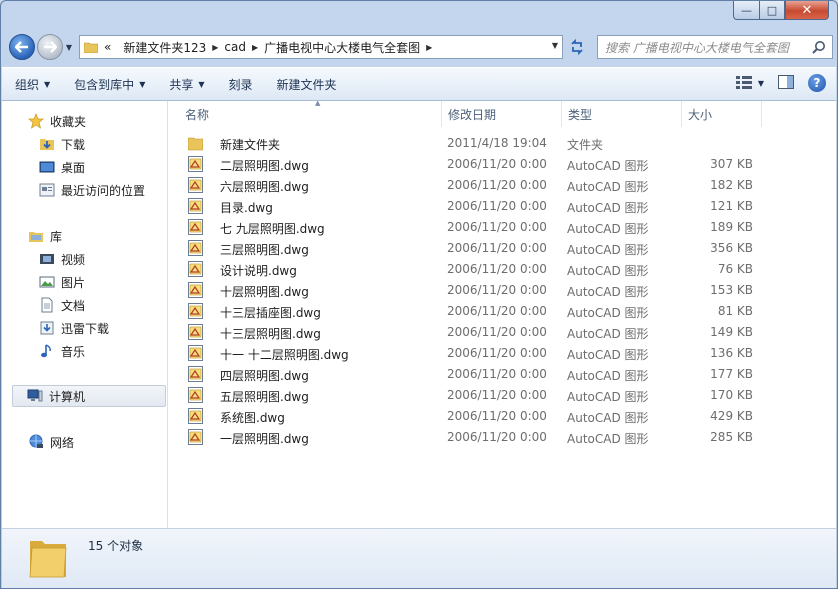  I want to click on file-row: 十层照明图.dwg 2006/11/20 0:00 AutoCAD 图形 153 KB, so click(485, 290).